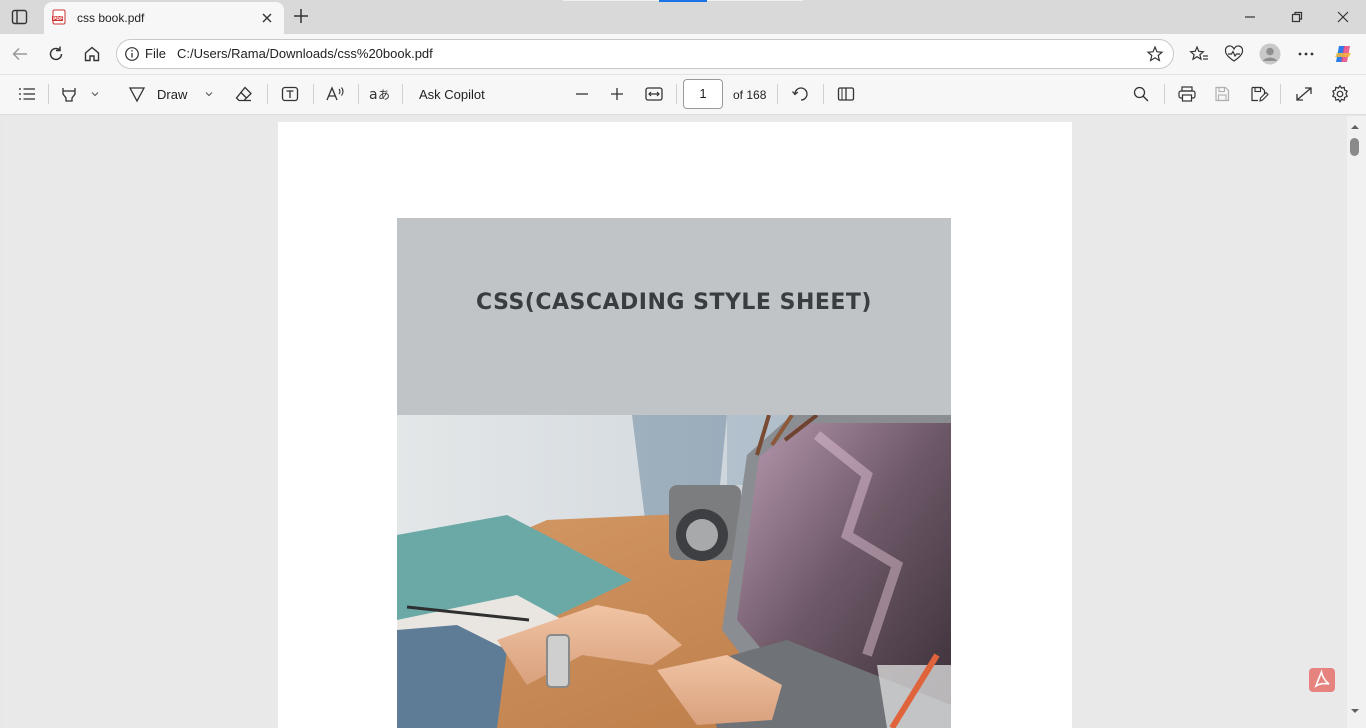 The height and width of the screenshot is (728, 1366). Describe the element at coordinates (1222, 94) in the screenshot. I see `save-icon` at that location.